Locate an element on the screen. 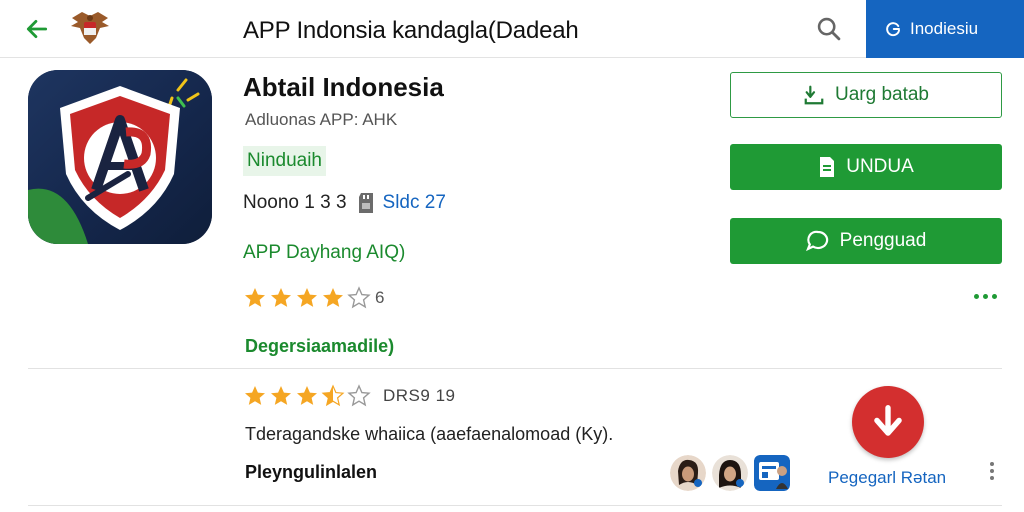  page-title: APP Indonsia kandagla(Dadeah is located at coordinates (411, 30).